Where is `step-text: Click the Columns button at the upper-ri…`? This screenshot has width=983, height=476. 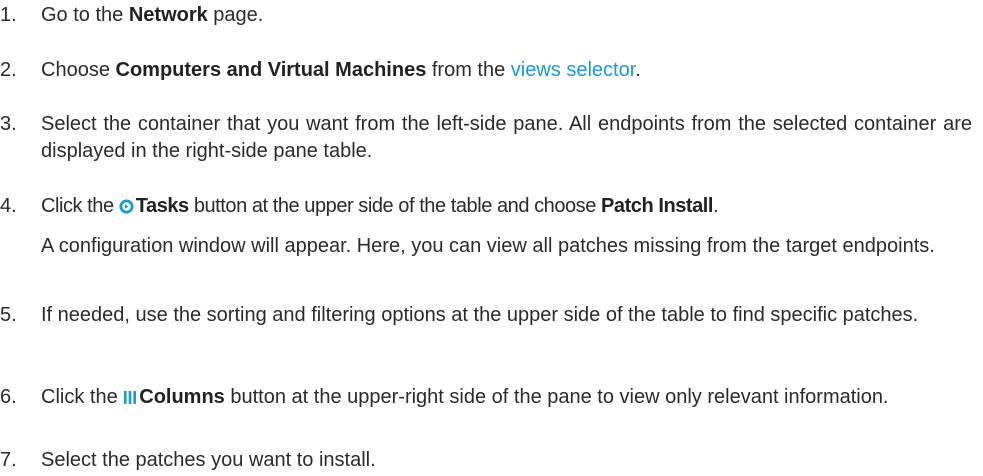
step-text: Click the Columns button at the upper-ri… is located at coordinates (506, 398).